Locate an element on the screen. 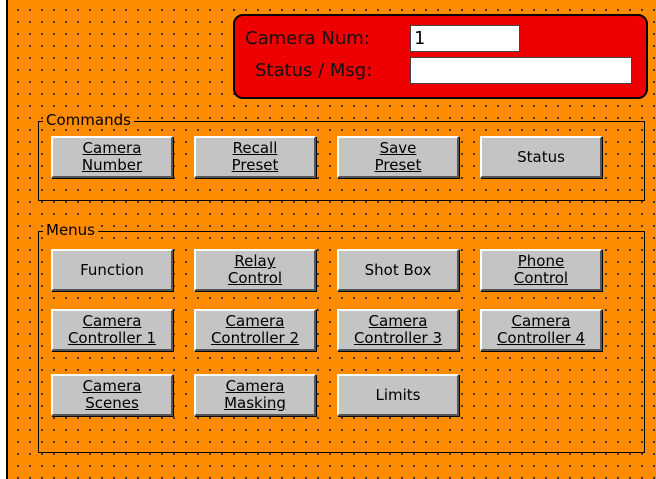 Image resolution: width=656 pixels, height=479 pixels. relay-control-button: Relay Control is located at coordinates (255, 270).